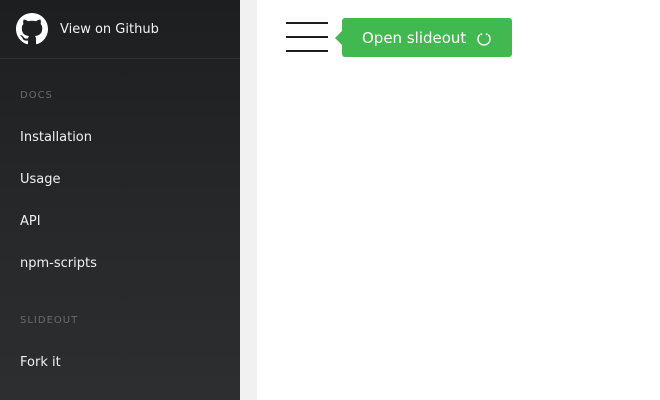 The height and width of the screenshot is (400, 660). Describe the element at coordinates (49, 320) in the screenshot. I see `section-title-slideout: SLIDEOUT` at that location.